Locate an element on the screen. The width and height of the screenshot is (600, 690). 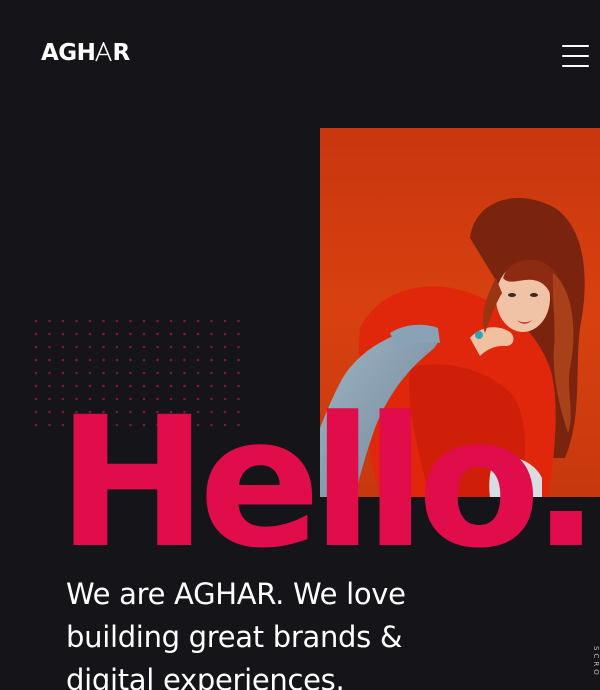
logo-text-end: R is located at coordinates (121, 53).